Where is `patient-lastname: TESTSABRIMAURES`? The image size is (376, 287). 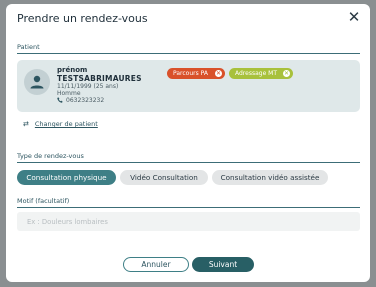
patient-lastname: TESTSABRIMAURES is located at coordinates (99, 78).